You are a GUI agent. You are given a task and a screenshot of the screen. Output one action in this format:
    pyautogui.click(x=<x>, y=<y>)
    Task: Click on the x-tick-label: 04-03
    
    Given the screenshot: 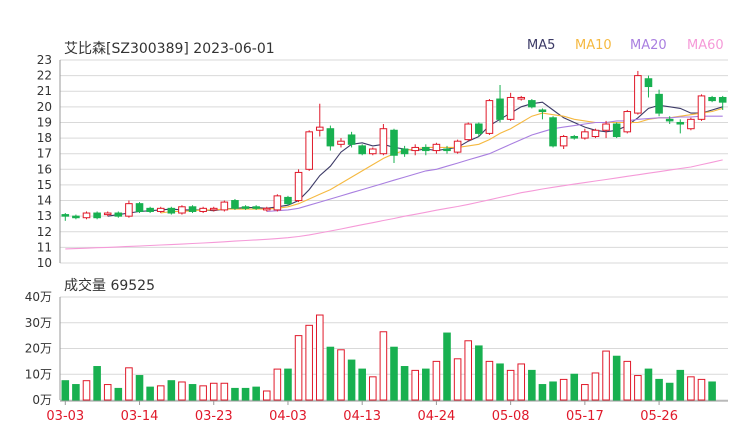 What is the action you would take?
    pyautogui.click(x=288, y=416)
    